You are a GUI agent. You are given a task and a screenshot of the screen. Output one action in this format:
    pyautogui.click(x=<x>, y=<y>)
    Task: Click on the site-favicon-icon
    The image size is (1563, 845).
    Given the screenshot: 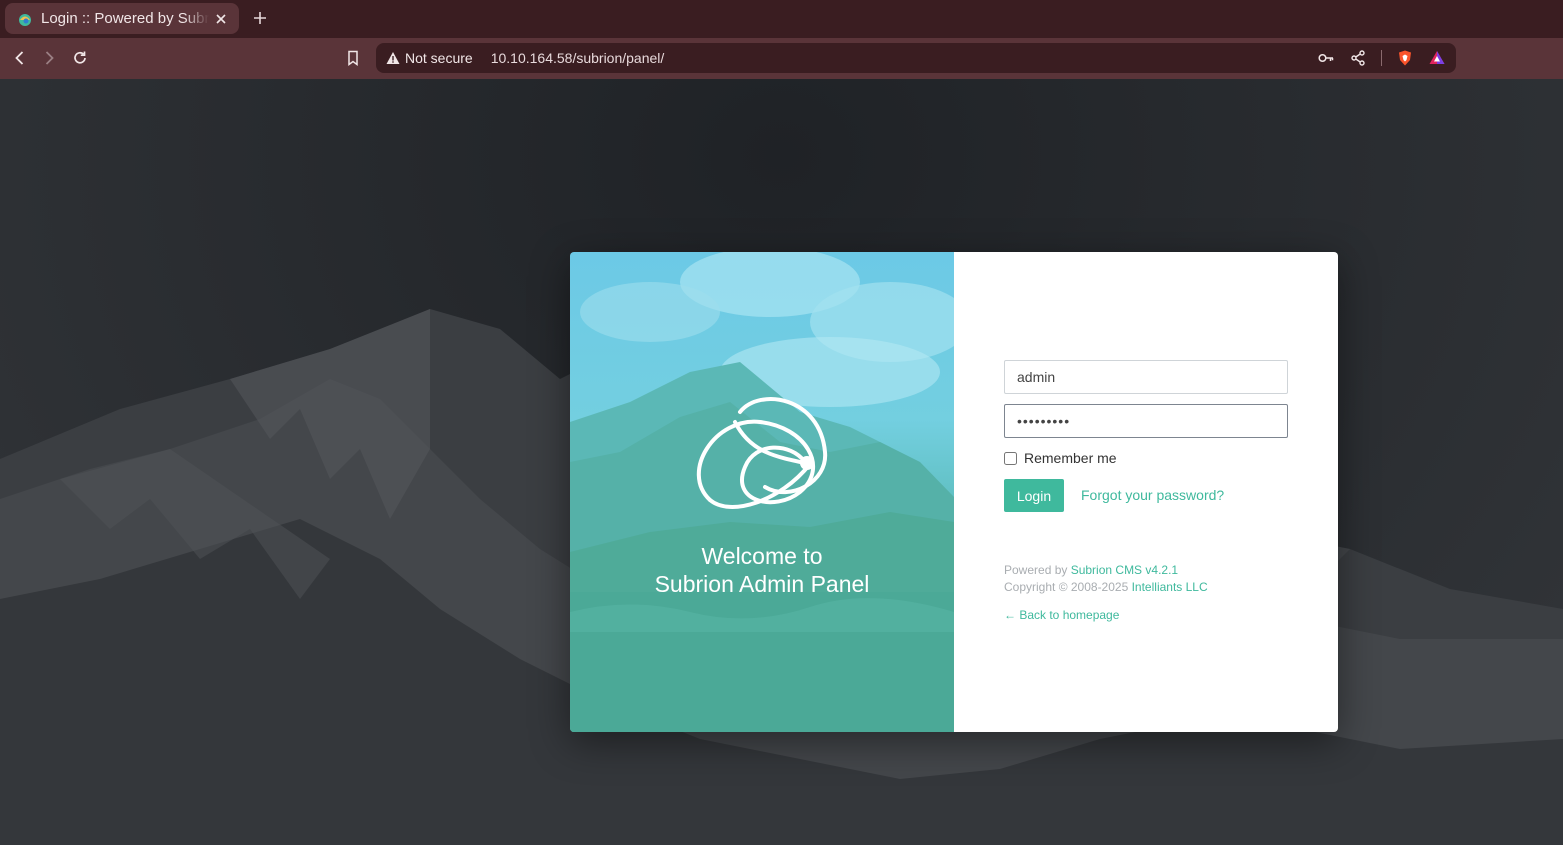 What is the action you would take?
    pyautogui.click(x=25, y=19)
    